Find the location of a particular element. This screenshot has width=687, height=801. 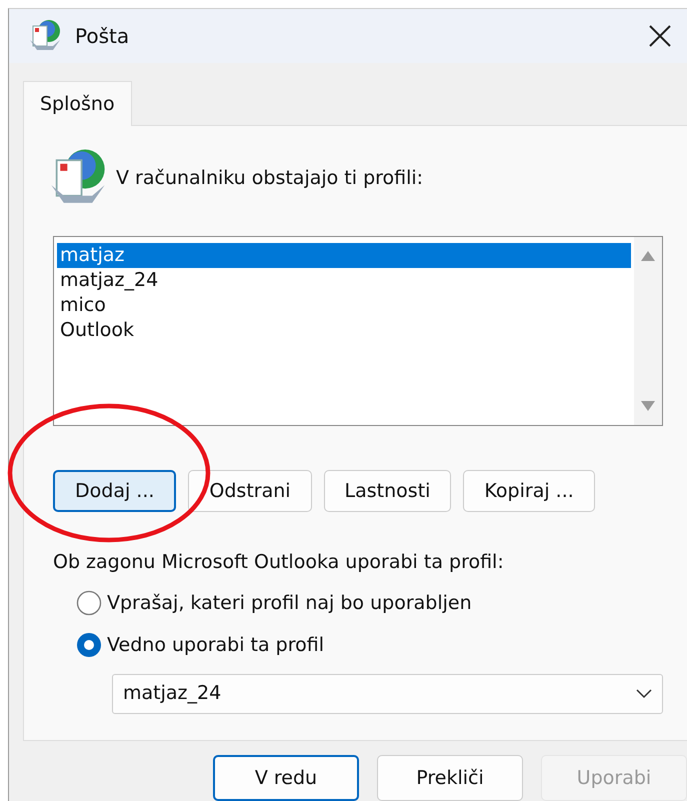

dialog-button: Prekliči is located at coordinates (450, 778).